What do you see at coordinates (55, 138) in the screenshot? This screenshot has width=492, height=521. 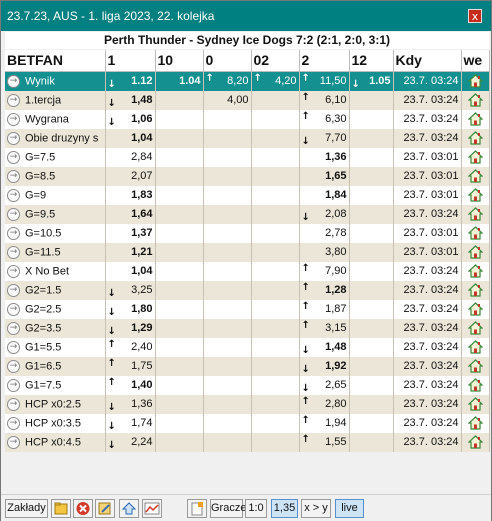 I see `market-name-cell: → Obie druzyny s` at bounding box center [55, 138].